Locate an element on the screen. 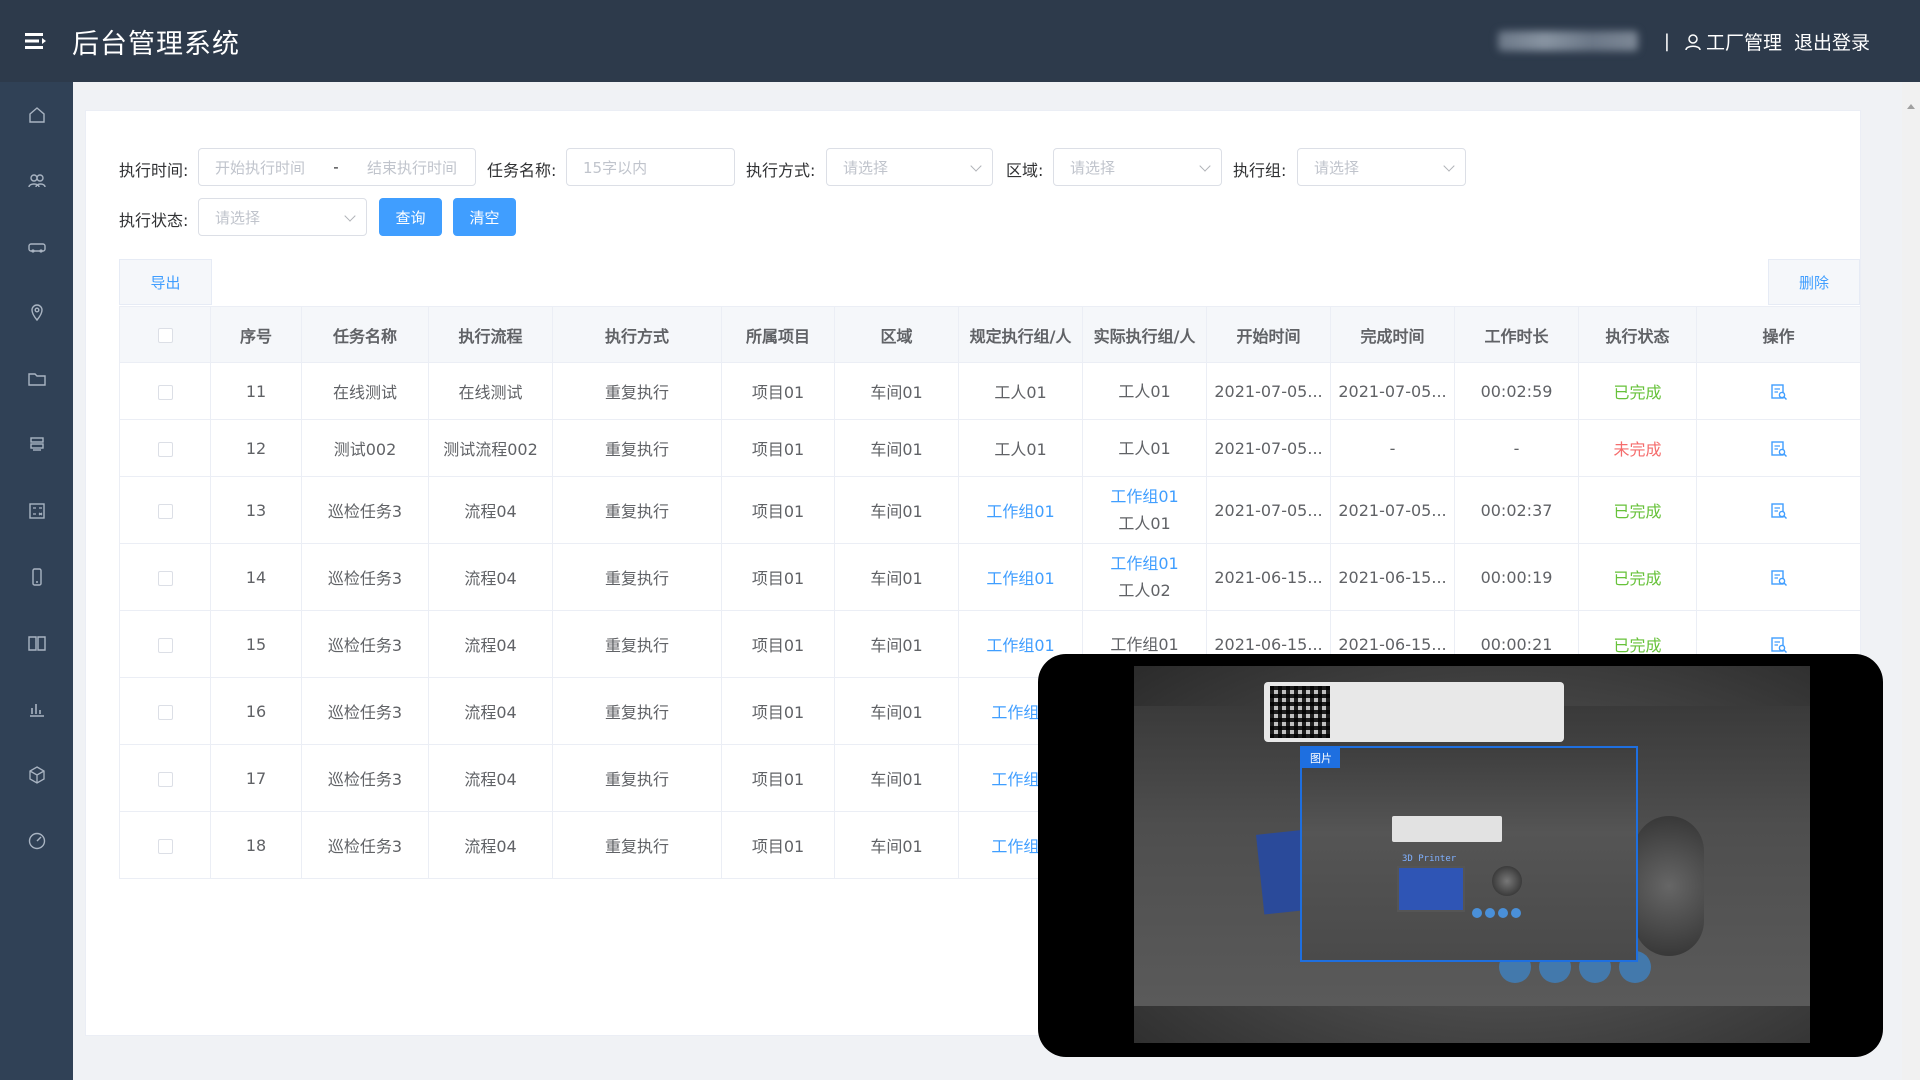 This screenshot has width=1920, height=1080. cell-status-text: 未完成 is located at coordinates (1637, 449).